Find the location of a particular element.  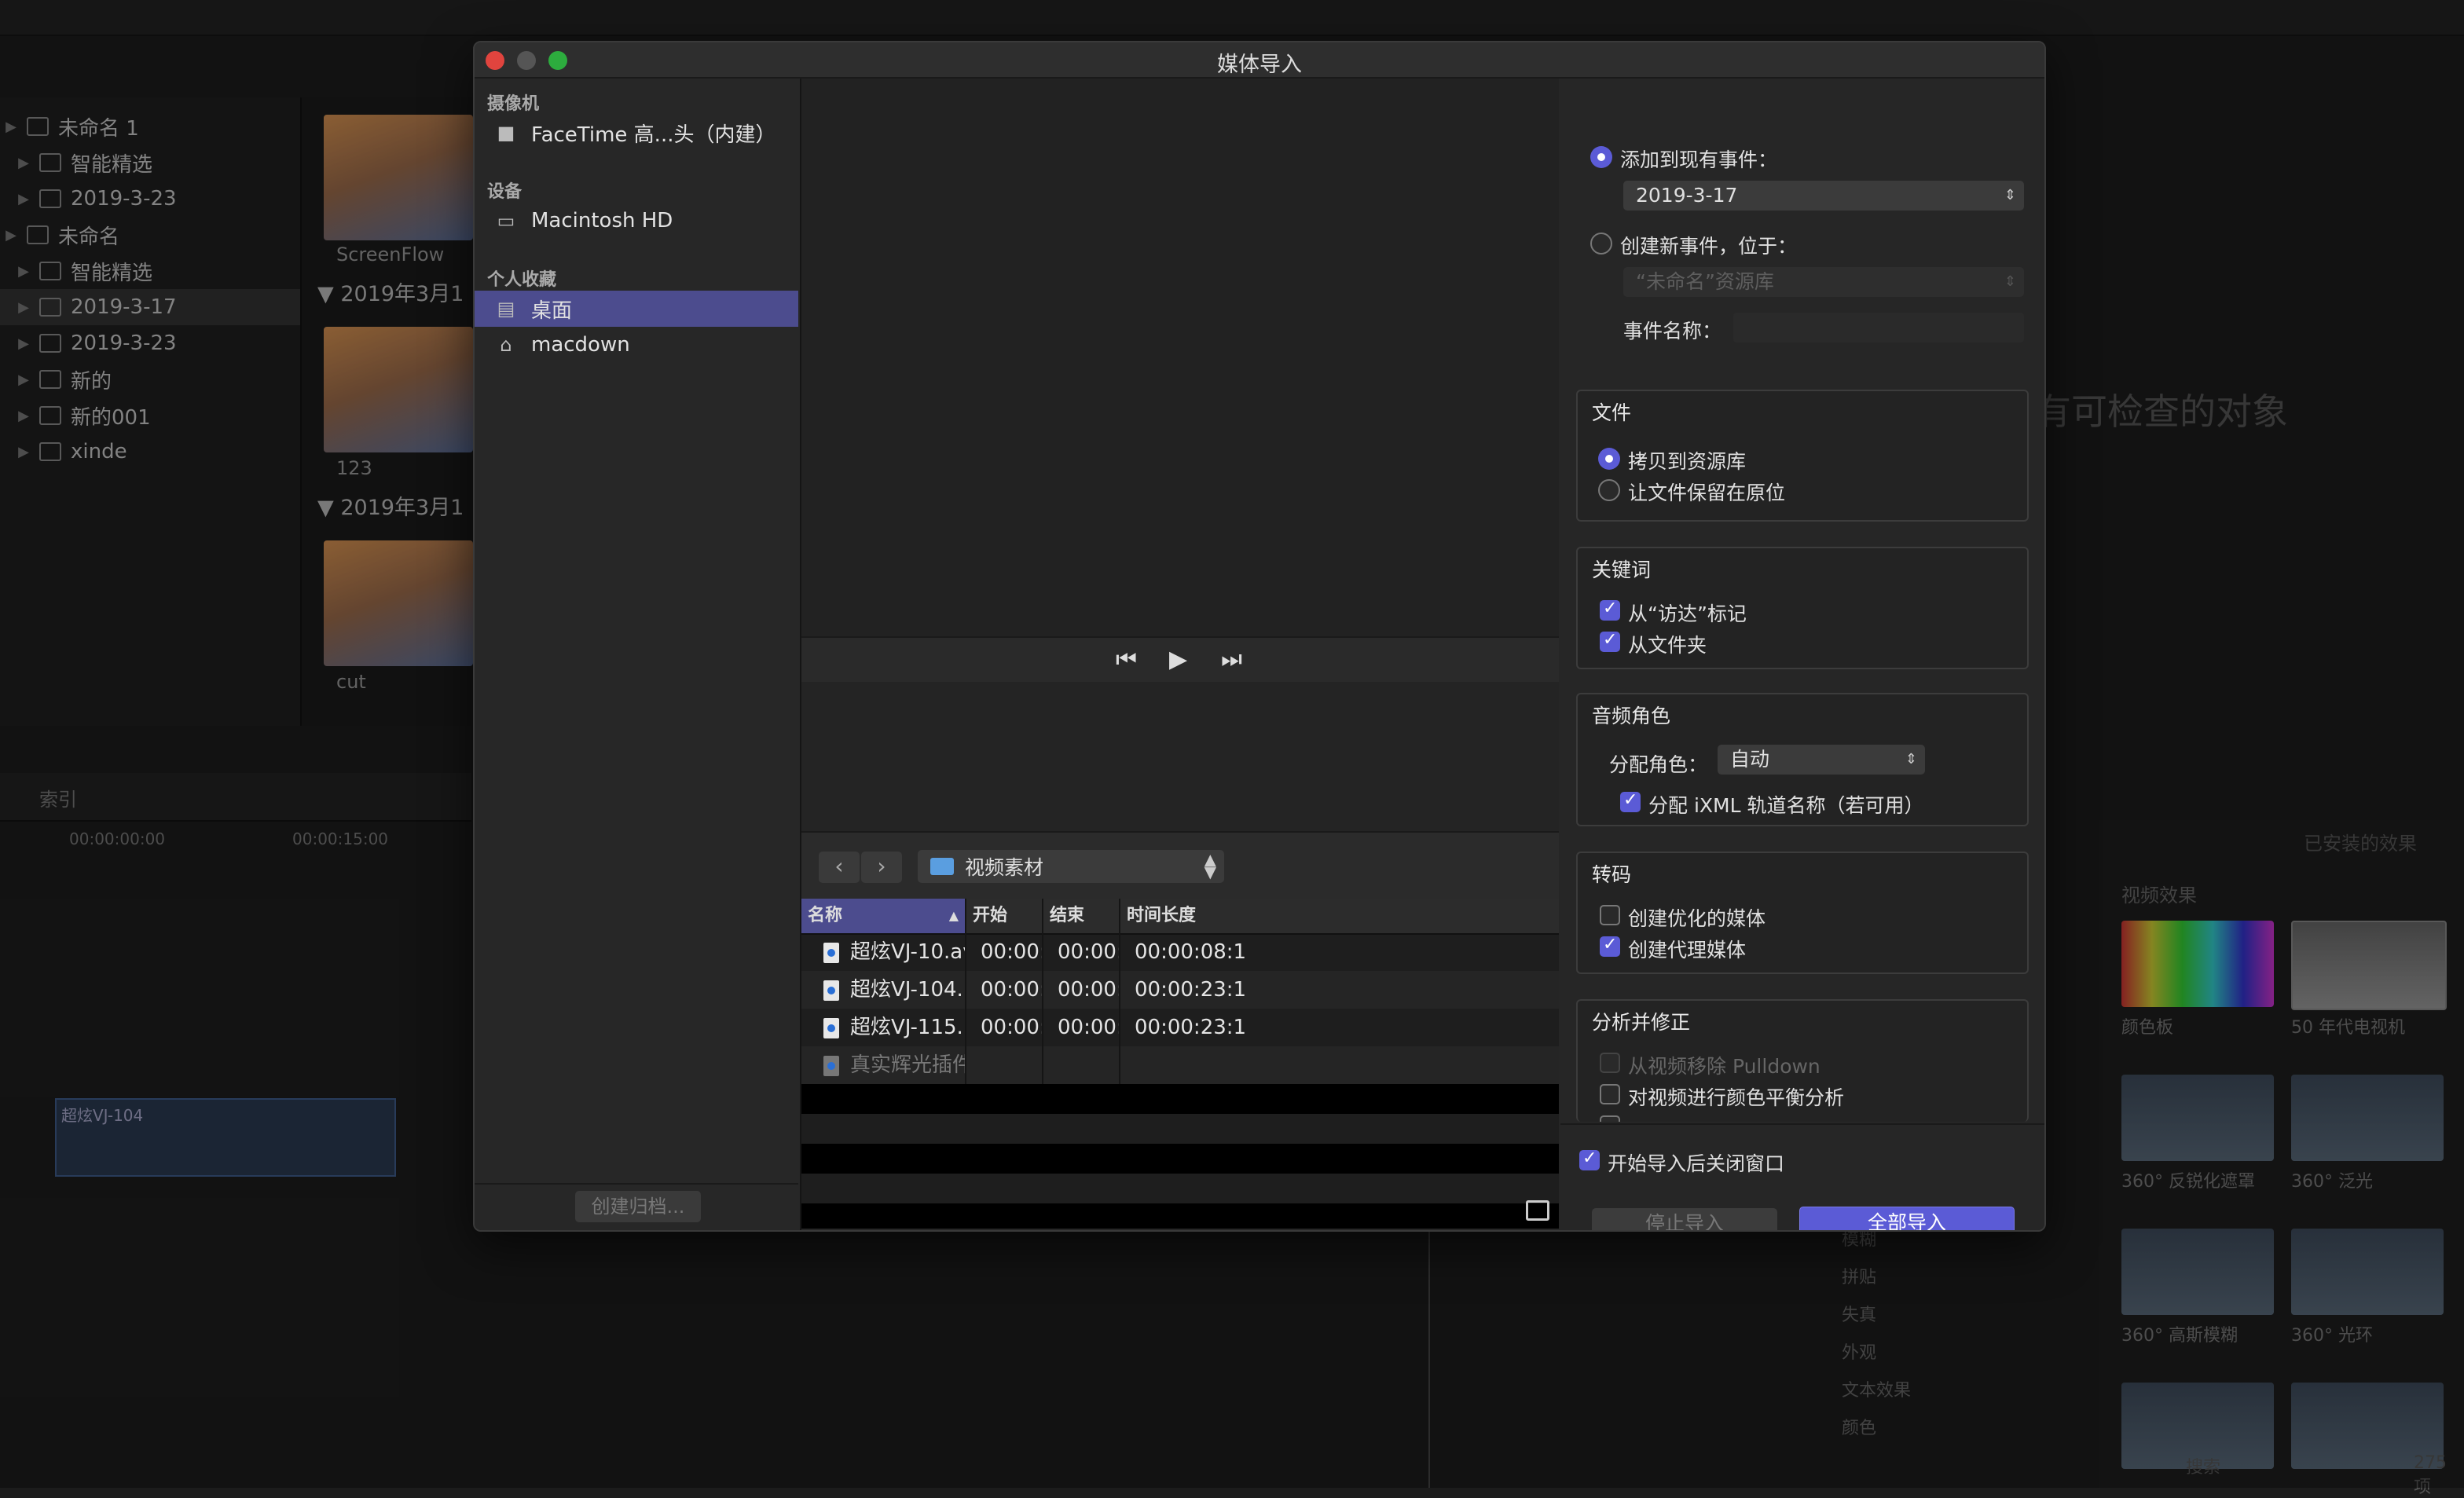

from-folders-checkbox is located at coordinates (1610, 641).